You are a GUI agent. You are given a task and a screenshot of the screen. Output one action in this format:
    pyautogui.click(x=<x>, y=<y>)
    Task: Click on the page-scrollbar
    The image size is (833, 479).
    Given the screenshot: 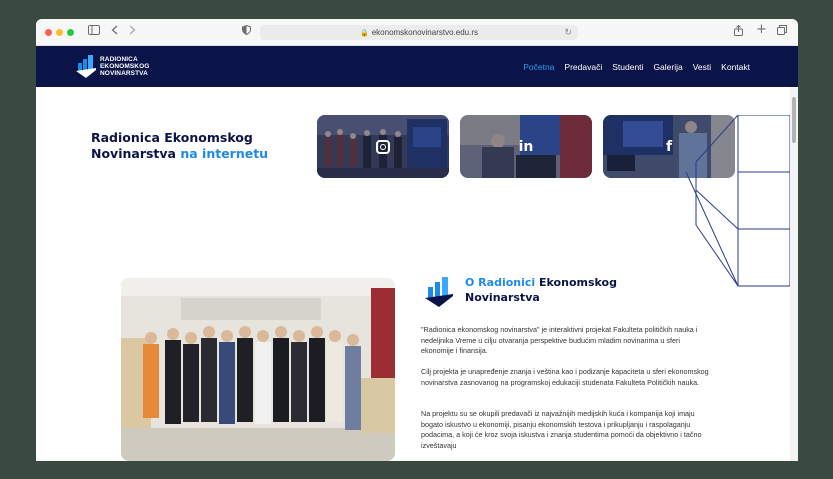 What is the action you would take?
    pyautogui.click(x=794, y=274)
    